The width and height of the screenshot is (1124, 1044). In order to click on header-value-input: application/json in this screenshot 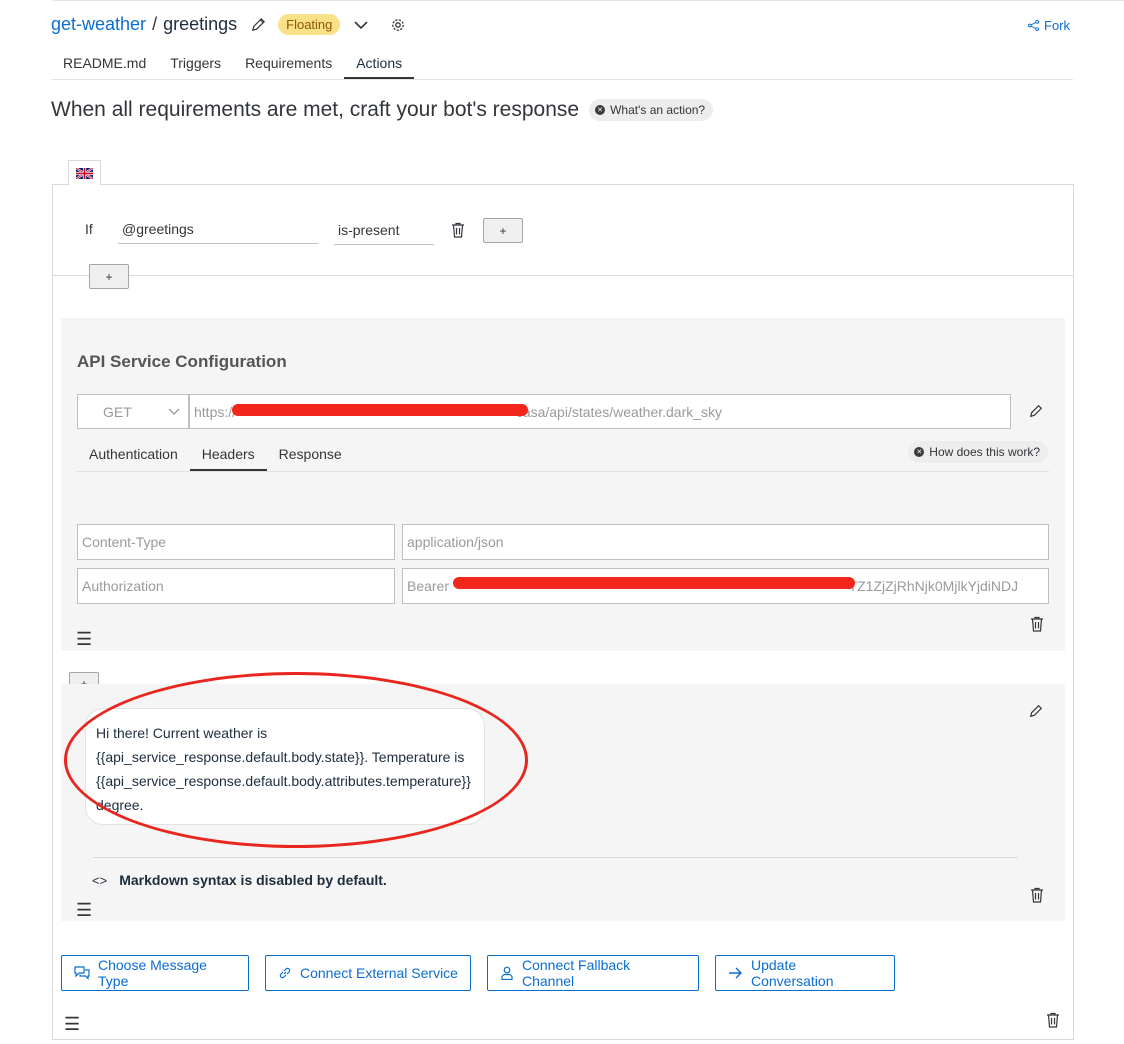, I will do `click(725, 542)`.